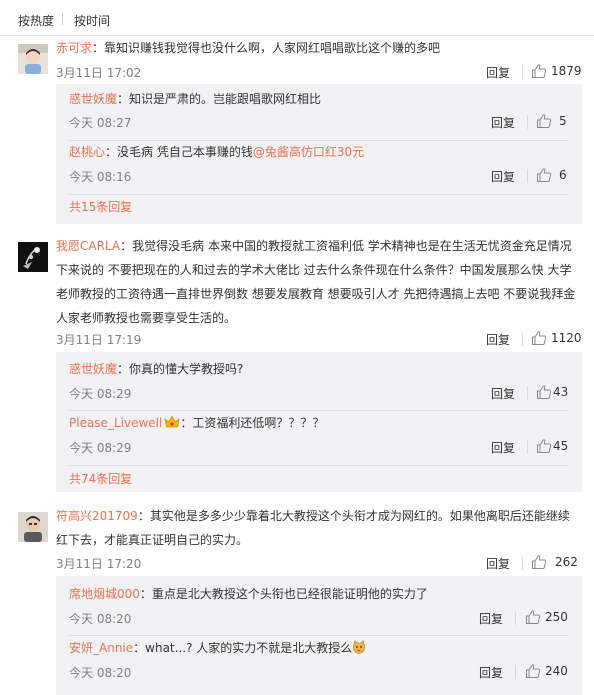  What do you see at coordinates (566, 562) in the screenshot?
I see `like-count: 262` at bounding box center [566, 562].